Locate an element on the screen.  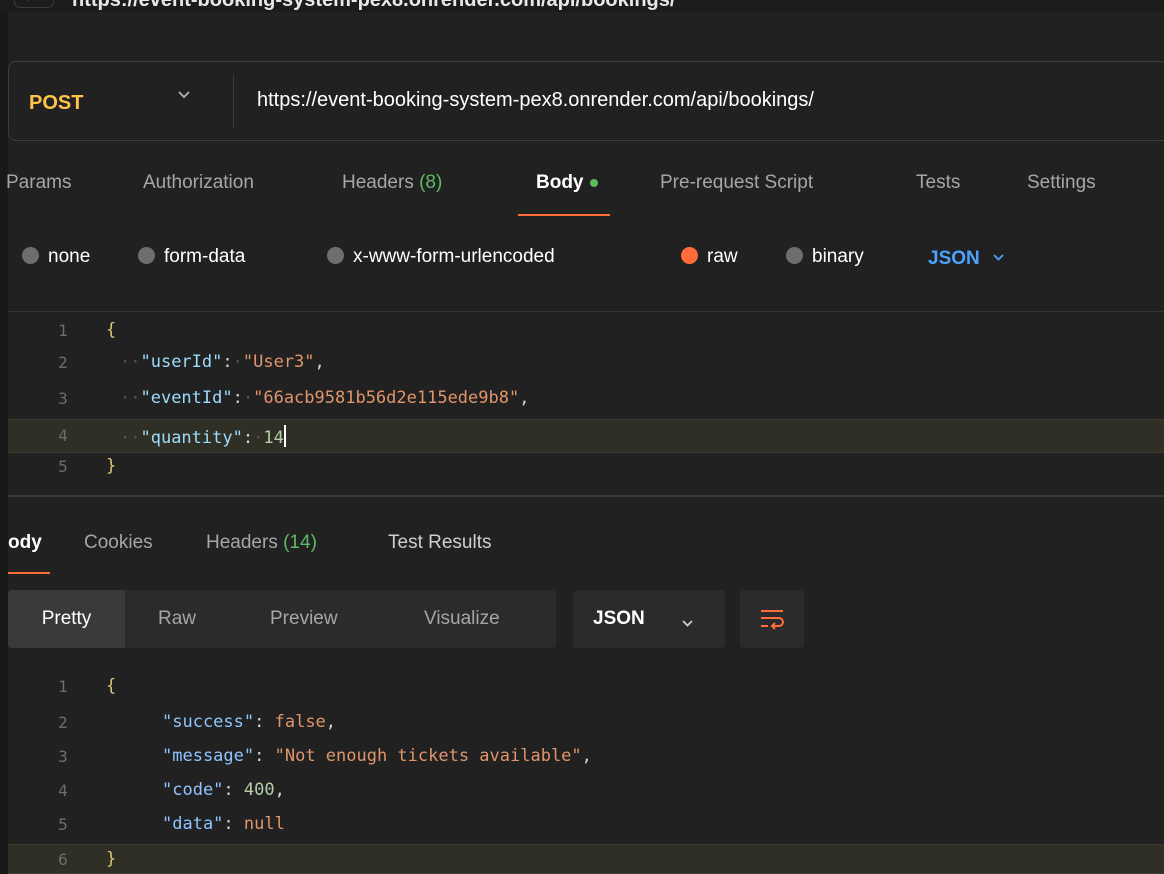
headers-count: (14) is located at coordinates (300, 542).